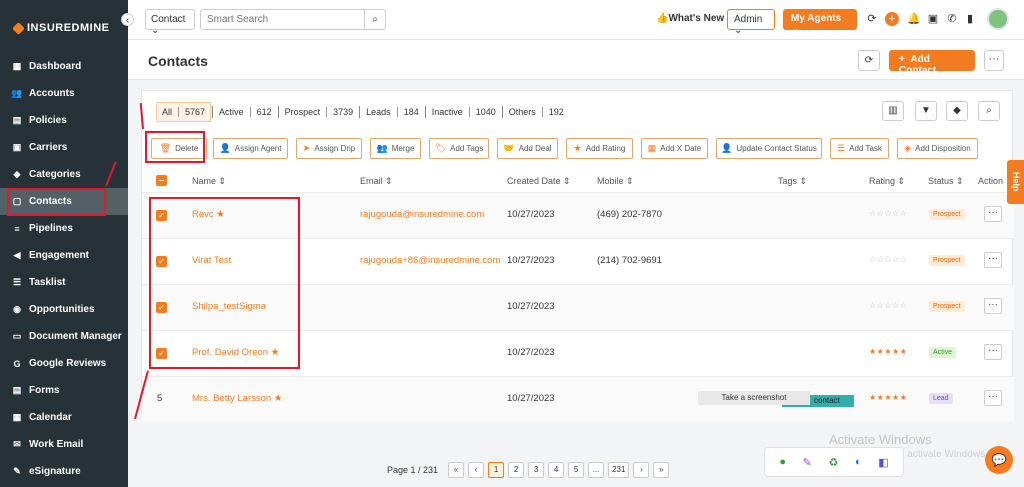 The image size is (1024, 487). I want to click on page-button: 2, so click(516, 470).